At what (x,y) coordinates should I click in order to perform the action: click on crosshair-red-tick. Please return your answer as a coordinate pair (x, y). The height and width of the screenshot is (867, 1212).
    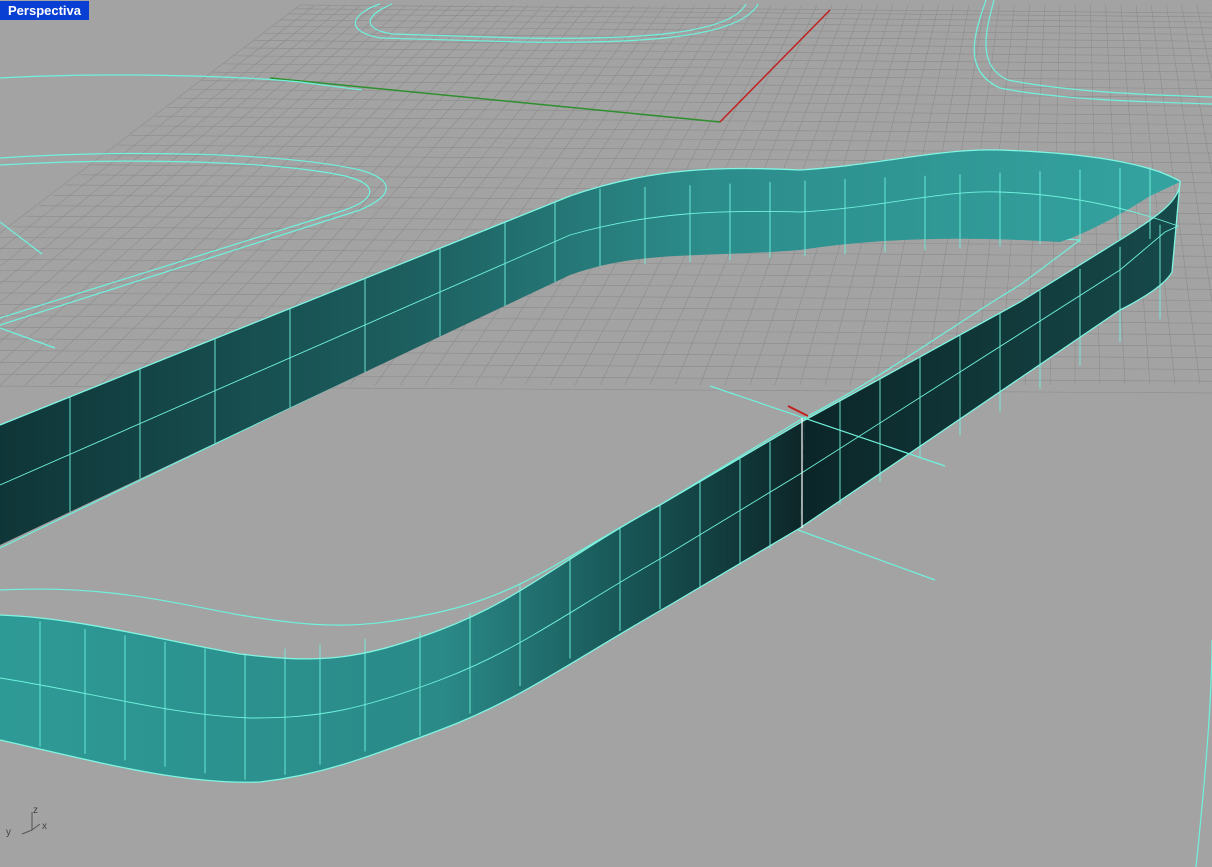
    Looking at the image, I should click on (798, 411).